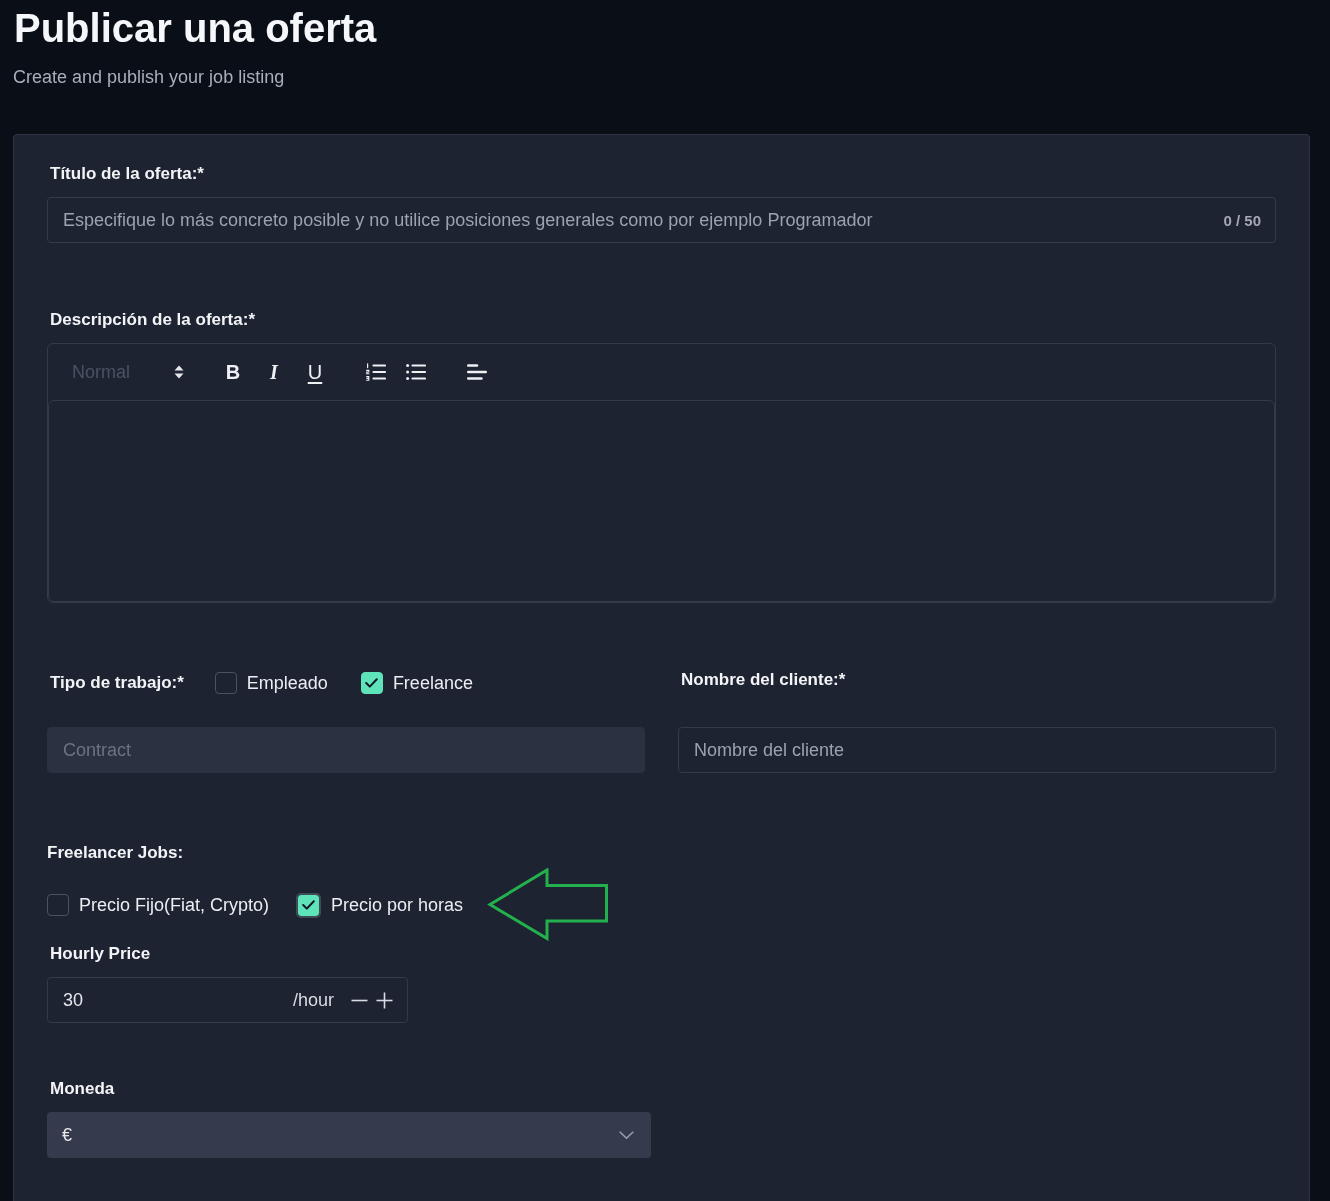  I want to click on unit-label: /hour, so click(313, 1000).